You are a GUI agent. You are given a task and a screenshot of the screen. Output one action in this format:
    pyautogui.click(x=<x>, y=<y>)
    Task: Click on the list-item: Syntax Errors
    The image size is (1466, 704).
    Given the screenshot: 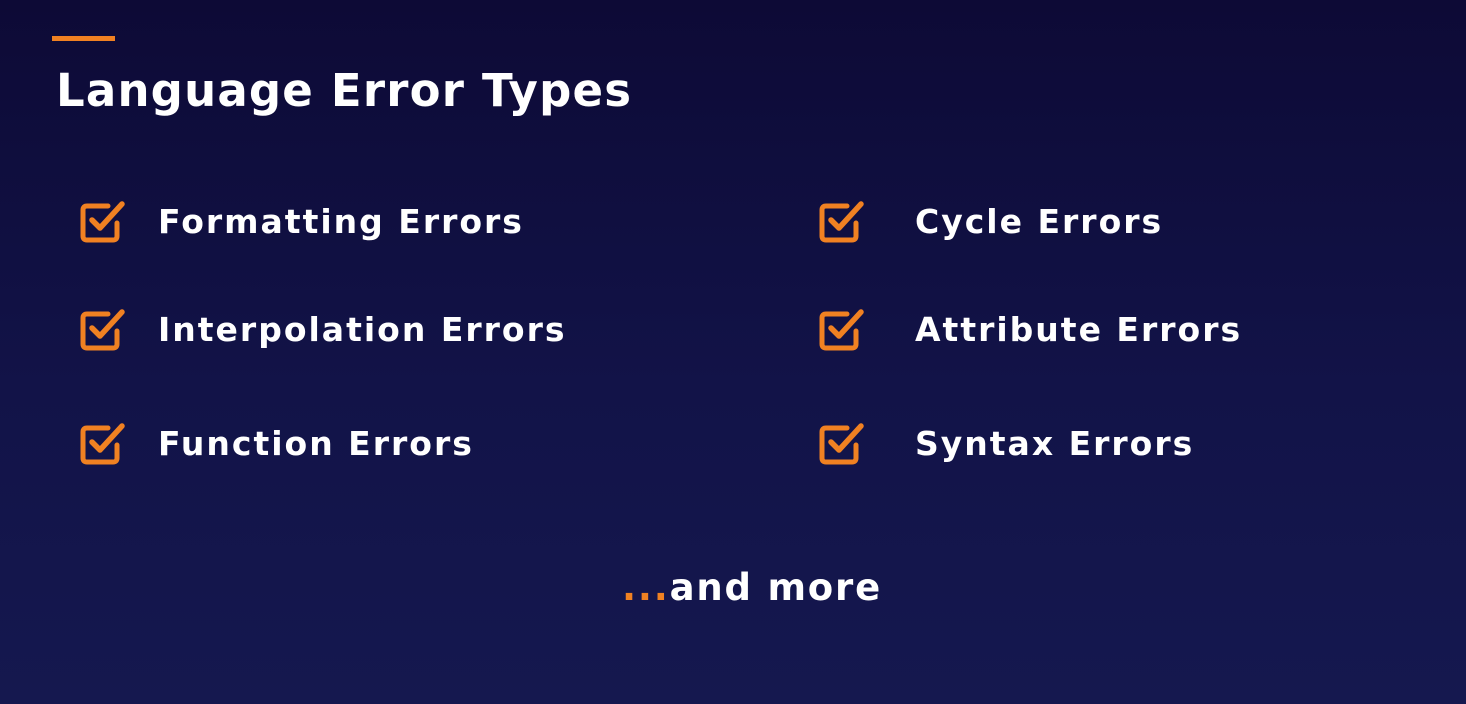 What is the action you would take?
    pyautogui.click(x=1005, y=444)
    